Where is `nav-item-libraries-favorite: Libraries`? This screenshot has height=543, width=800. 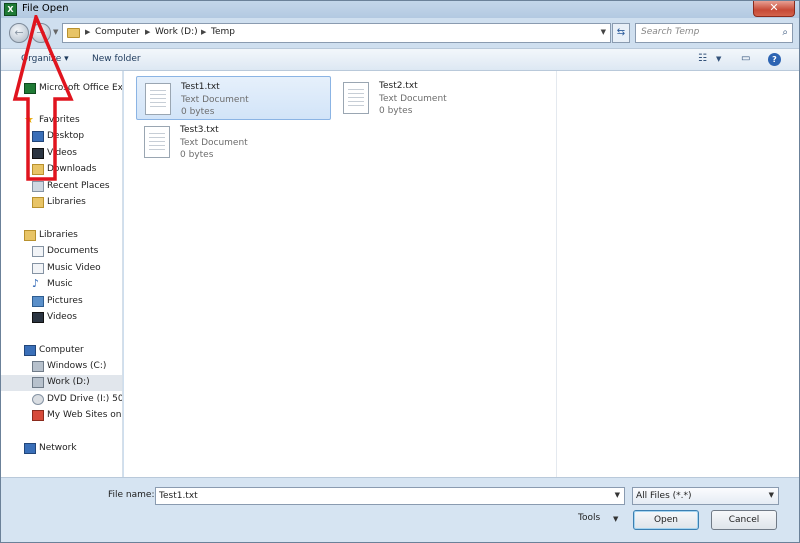
nav-item-libraries-favorite: Libraries is located at coordinates (61, 203).